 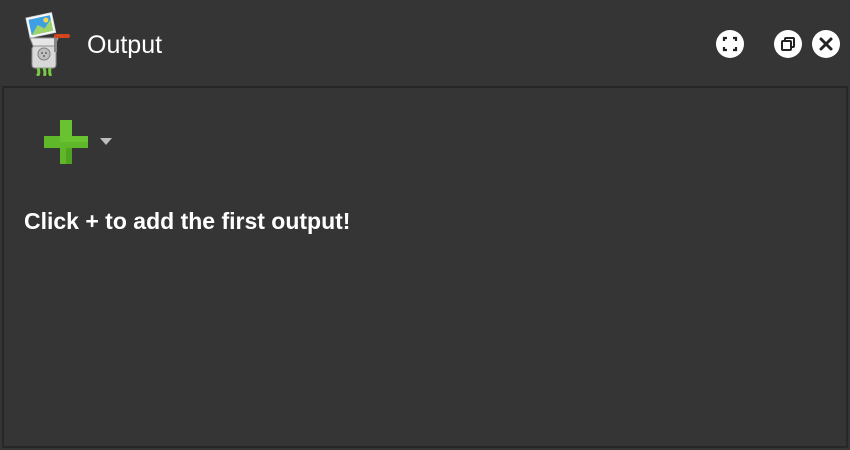 I want to click on restore-button, so click(x=788, y=44).